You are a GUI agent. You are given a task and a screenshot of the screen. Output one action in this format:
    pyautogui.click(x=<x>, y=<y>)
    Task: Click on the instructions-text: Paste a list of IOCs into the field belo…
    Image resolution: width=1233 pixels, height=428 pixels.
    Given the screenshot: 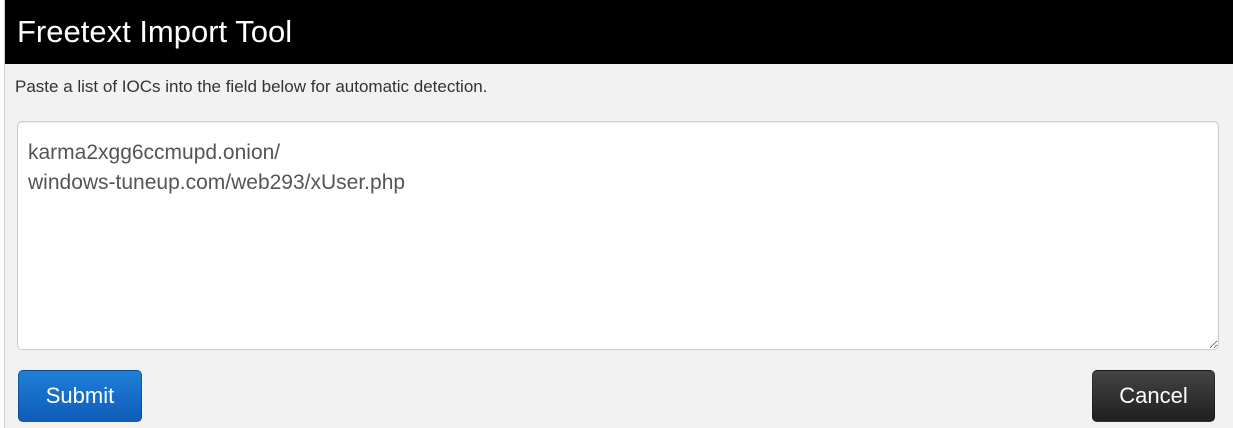 What is the action you would take?
    pyautogui.click(x=251, y=86)
    